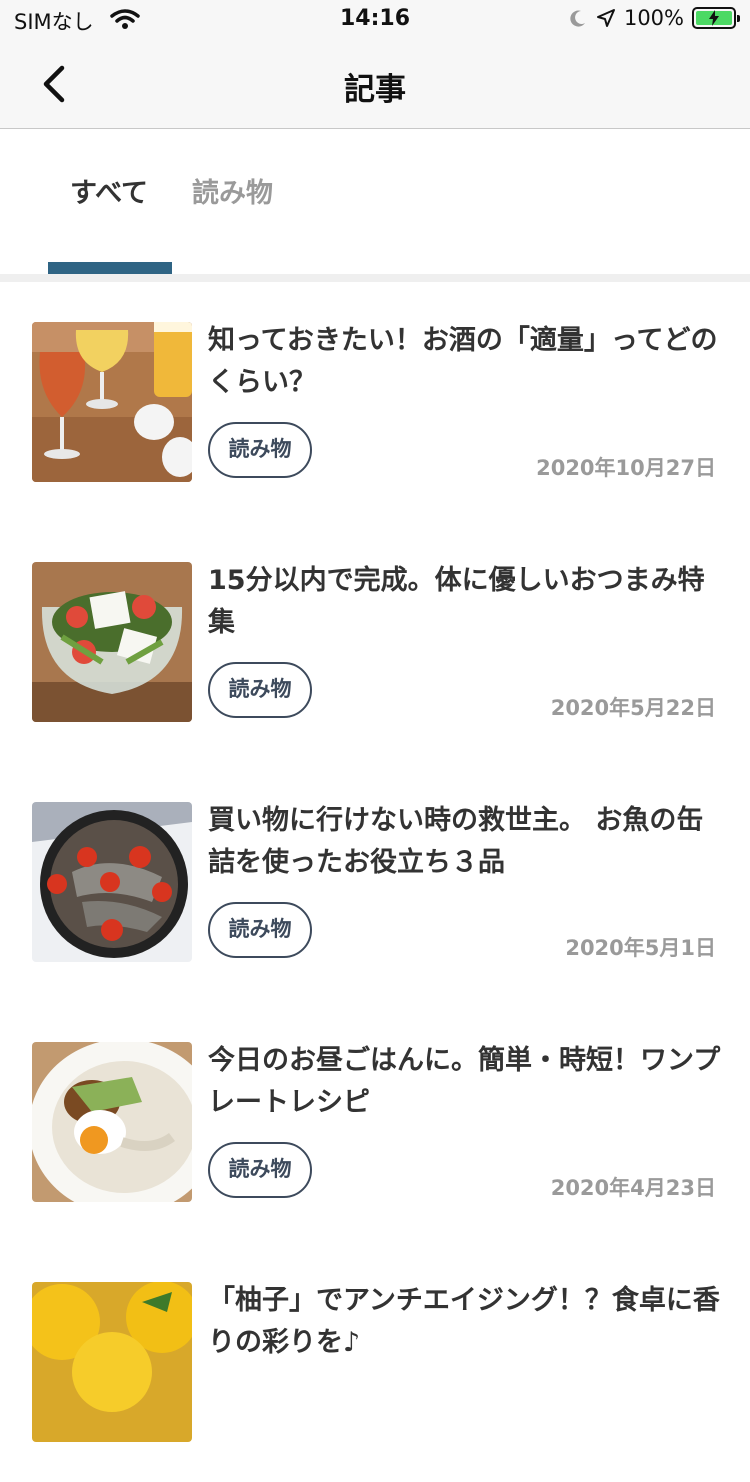  What do you see at coordinates (109, 190) in the screenshot?
I see `tab-all: すべて` at bounding box center [109, 190].